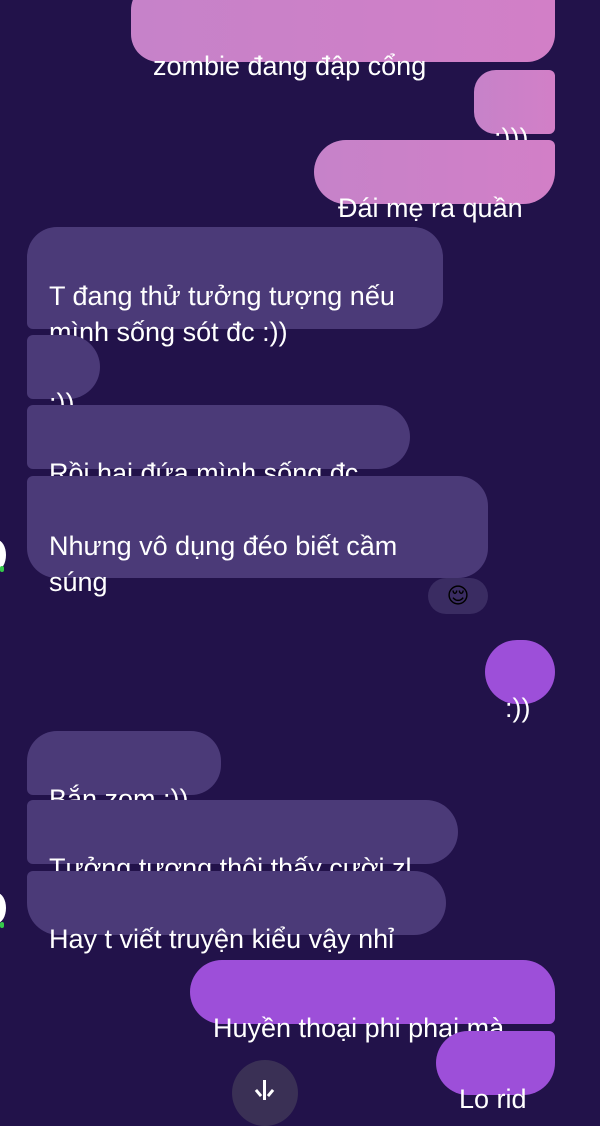  I want to click on message-bubble-outgoing: Đái mẹ ra quần, so click(434, 181).